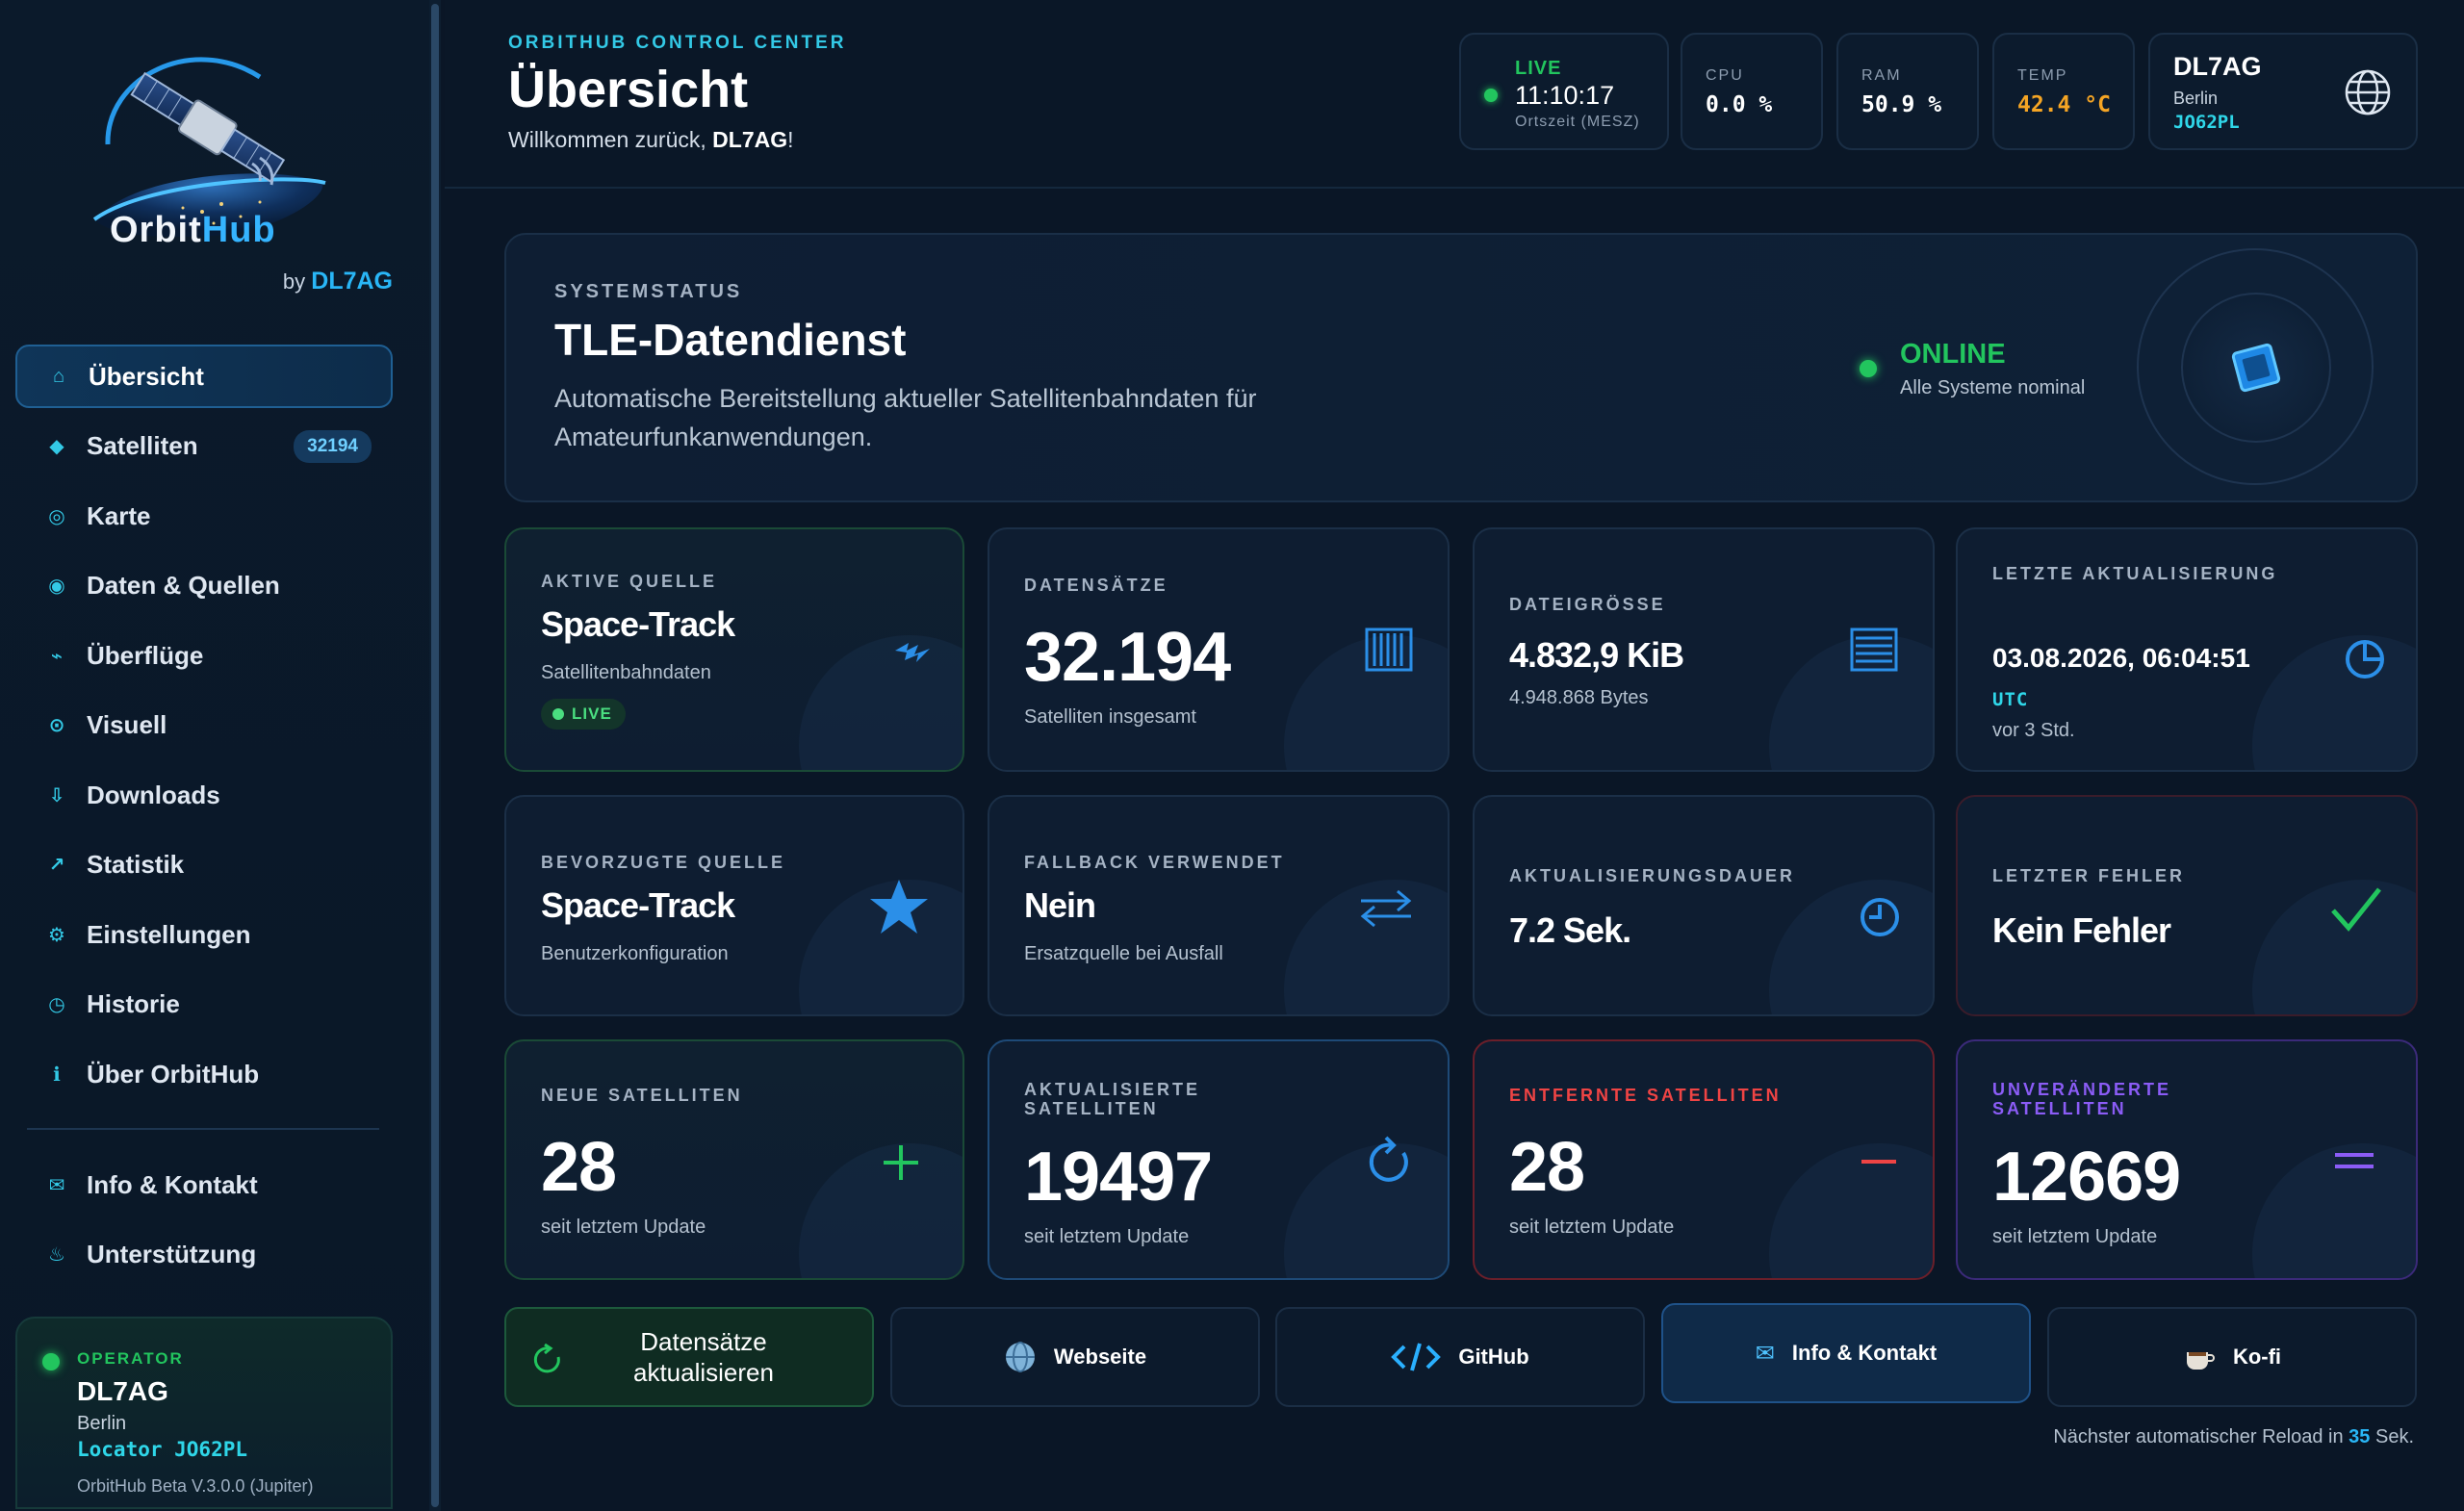 This screenshot has width=2464, height=1511. Describe the element at coordinates (623, 1227) in the screenshot. I see `new-satellites-sub: seit letztem Update` at that location.